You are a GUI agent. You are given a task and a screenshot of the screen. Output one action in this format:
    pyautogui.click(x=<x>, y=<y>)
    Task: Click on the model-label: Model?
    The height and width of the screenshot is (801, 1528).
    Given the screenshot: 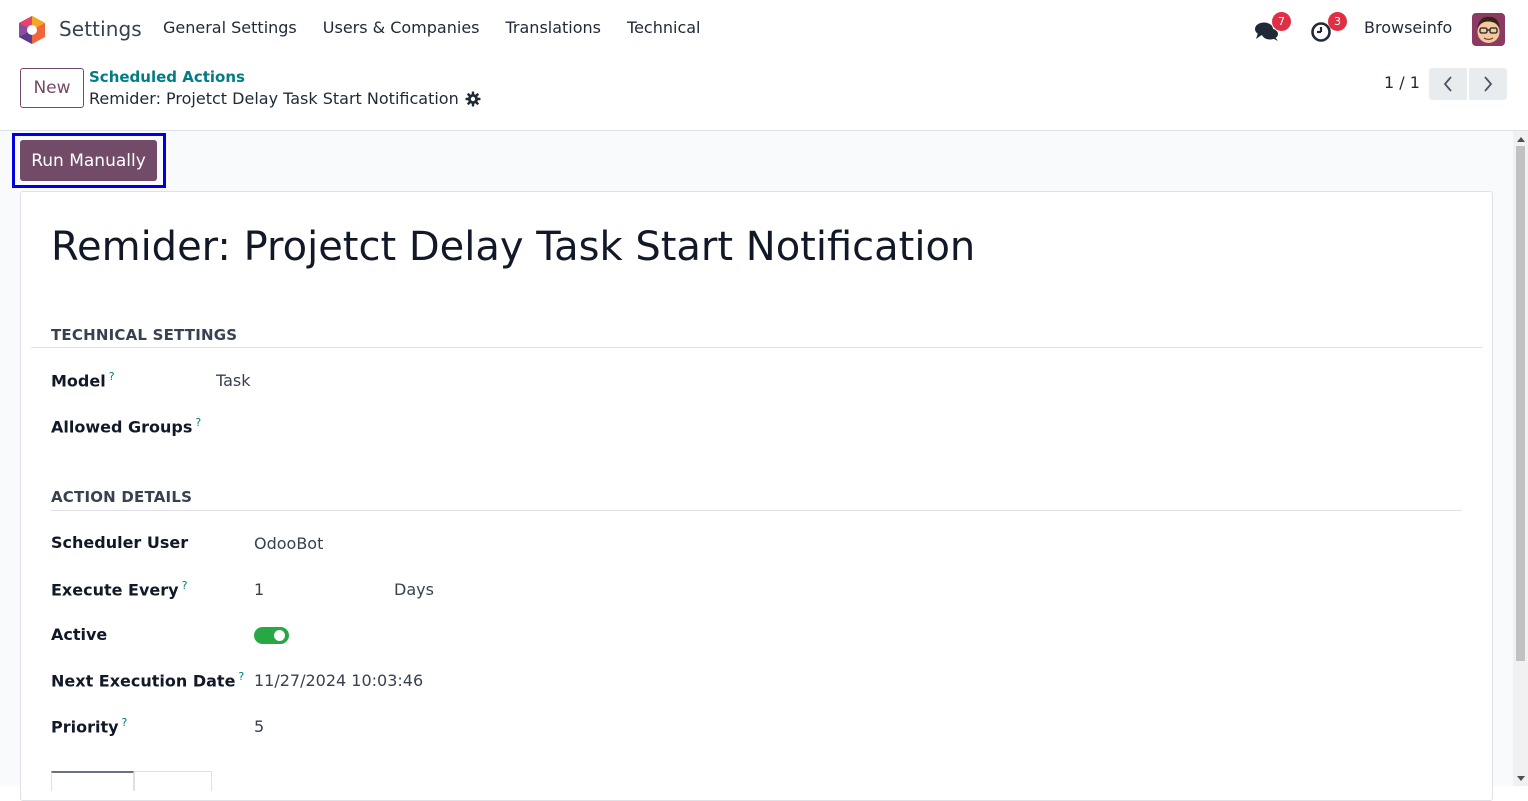 What is the action you would take?
    pyautogui.click(x=83, y=380)
    